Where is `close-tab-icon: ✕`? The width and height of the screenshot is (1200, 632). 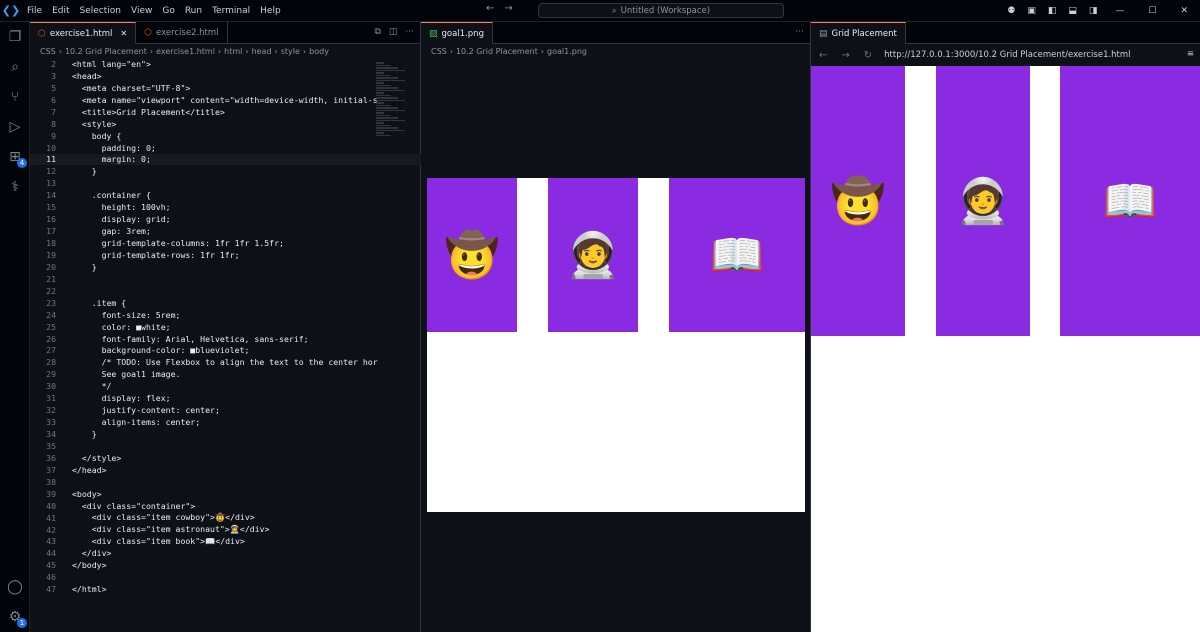 close-tab-icon: ✕ is located at coordinates (123, 33).